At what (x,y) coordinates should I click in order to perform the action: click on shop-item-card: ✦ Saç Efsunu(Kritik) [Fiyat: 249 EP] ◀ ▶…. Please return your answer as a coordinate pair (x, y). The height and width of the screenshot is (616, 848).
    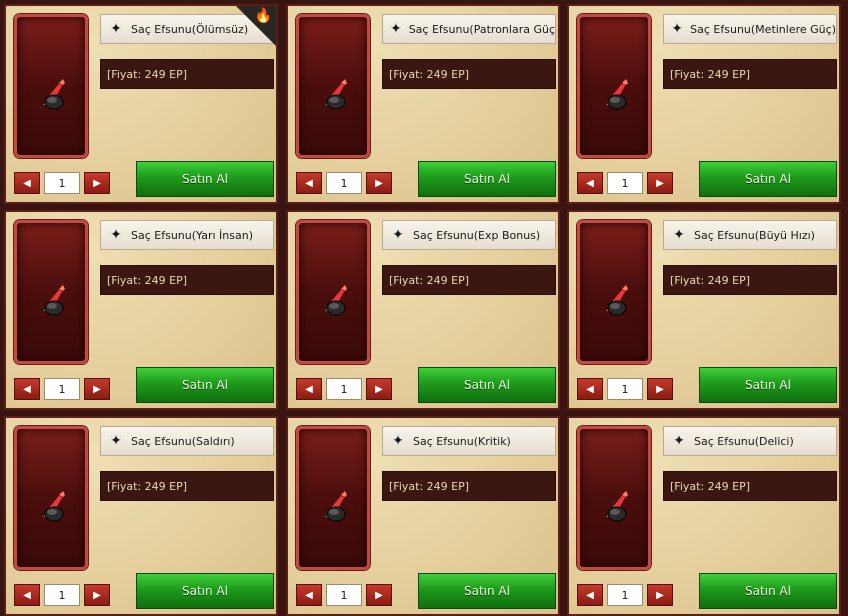
    Looking at the image, I should click on (423, 516).